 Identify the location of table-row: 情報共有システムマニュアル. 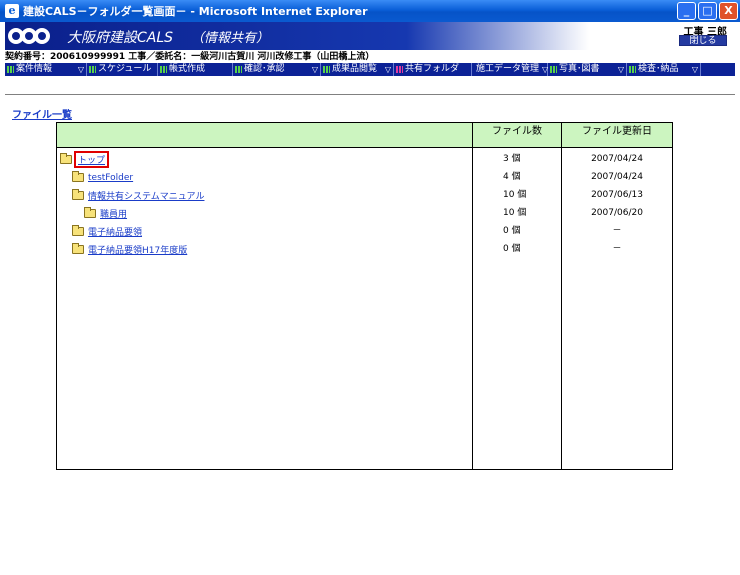
(138, 195).